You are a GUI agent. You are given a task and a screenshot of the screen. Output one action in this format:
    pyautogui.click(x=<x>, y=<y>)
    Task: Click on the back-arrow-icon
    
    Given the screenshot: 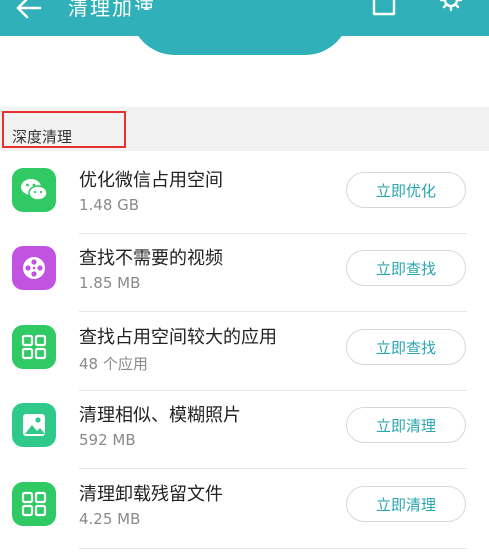 What is the action you would take?
    pyautogui.click(x=29, y=10)
    